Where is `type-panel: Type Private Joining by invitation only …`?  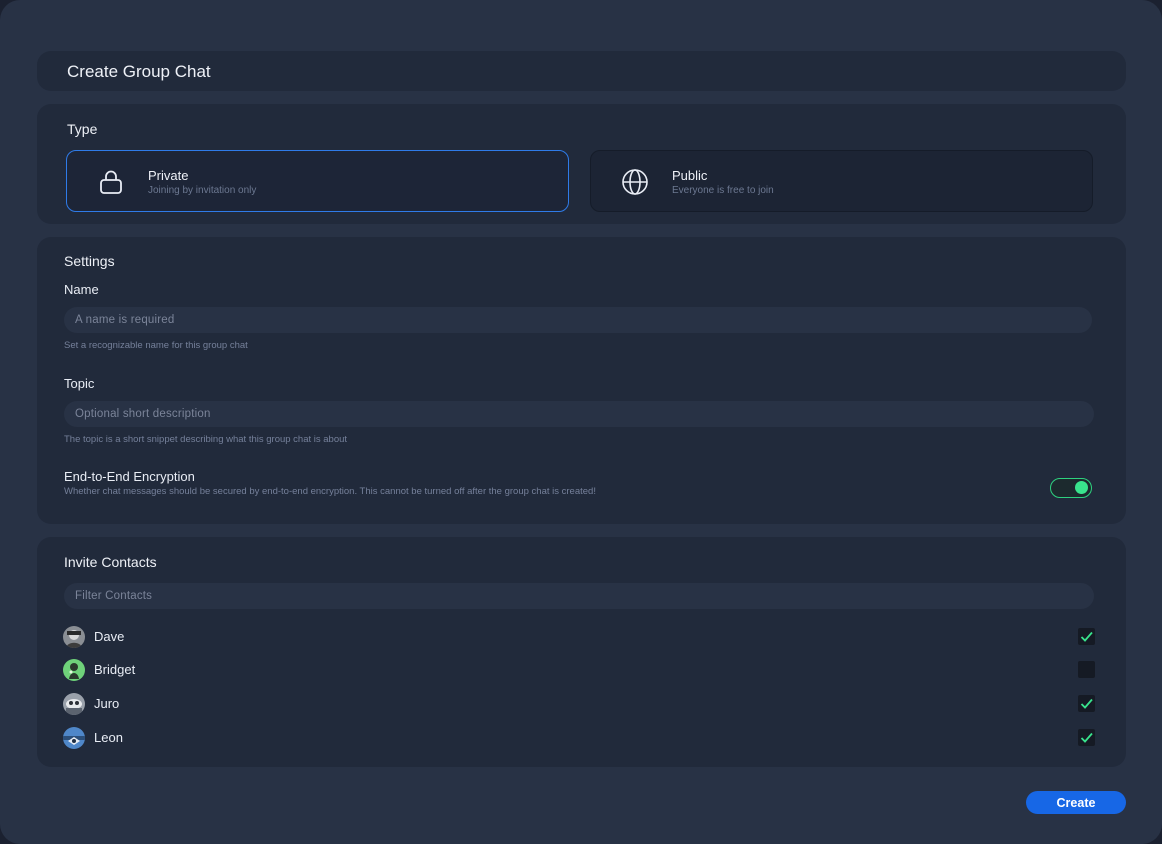
type-panel: Type Private Joining by invitation only … is located at coordinates (581, 164).